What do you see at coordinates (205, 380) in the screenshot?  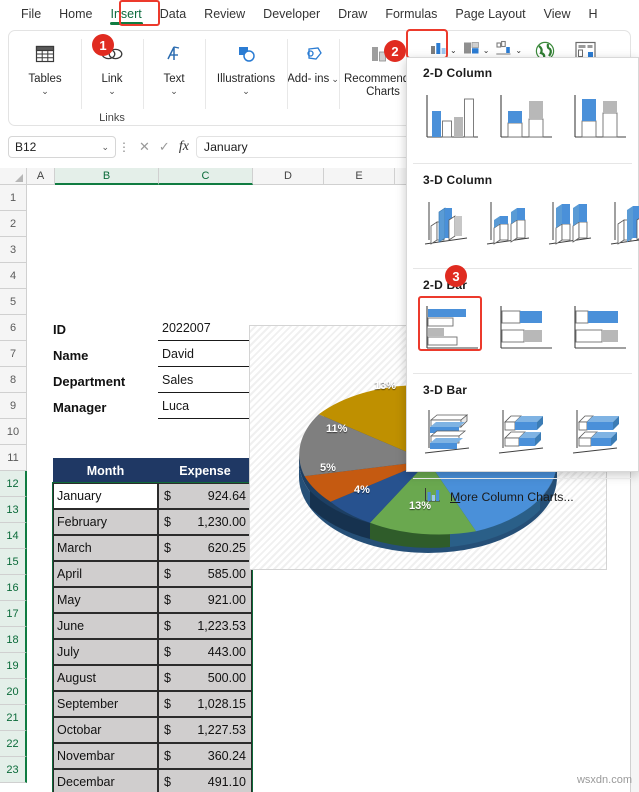 I see `cell-c8-value: Sales` at bounding box center [205, 380].